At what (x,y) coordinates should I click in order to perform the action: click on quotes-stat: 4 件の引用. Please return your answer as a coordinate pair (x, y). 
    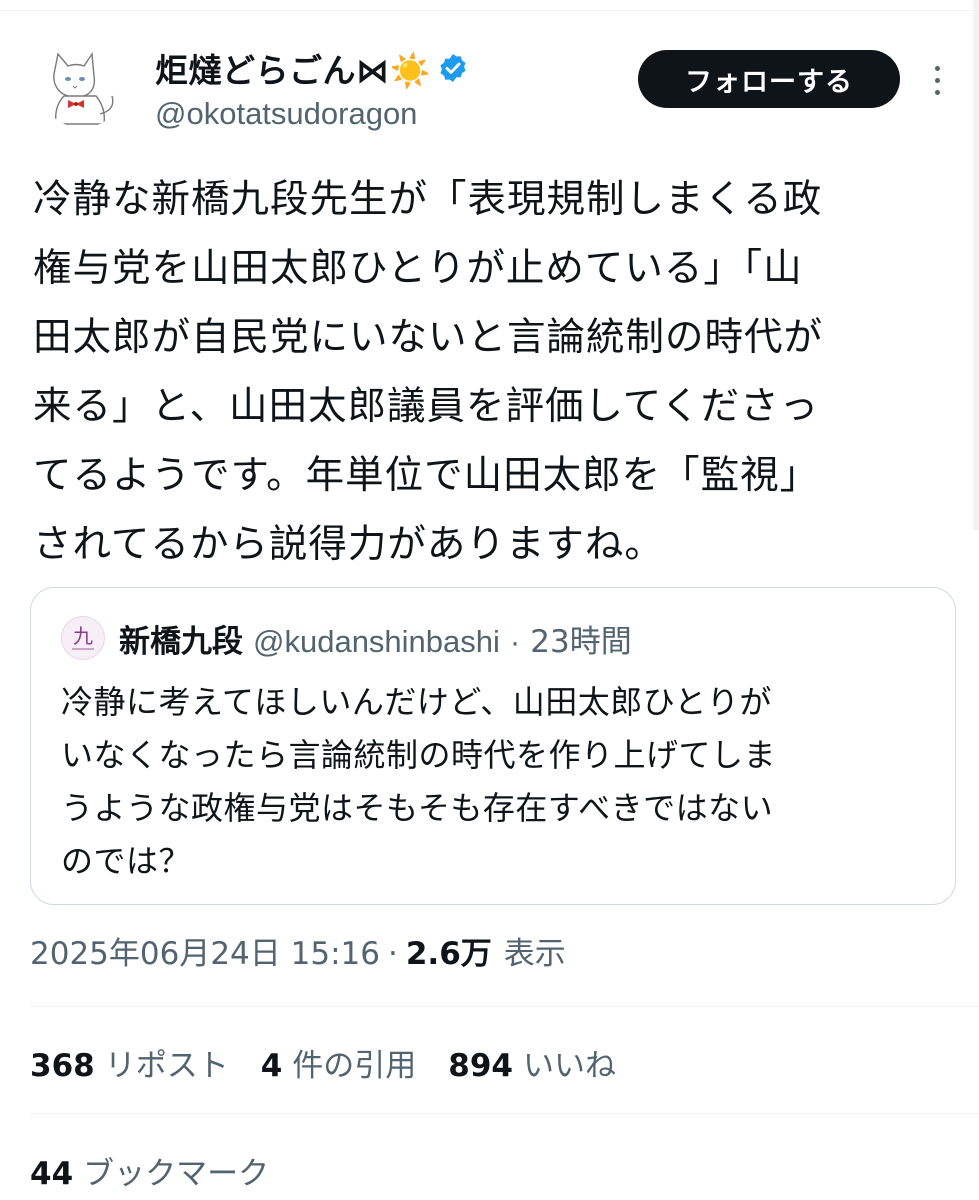
    Looking at the image, I should click on (339, 1062).